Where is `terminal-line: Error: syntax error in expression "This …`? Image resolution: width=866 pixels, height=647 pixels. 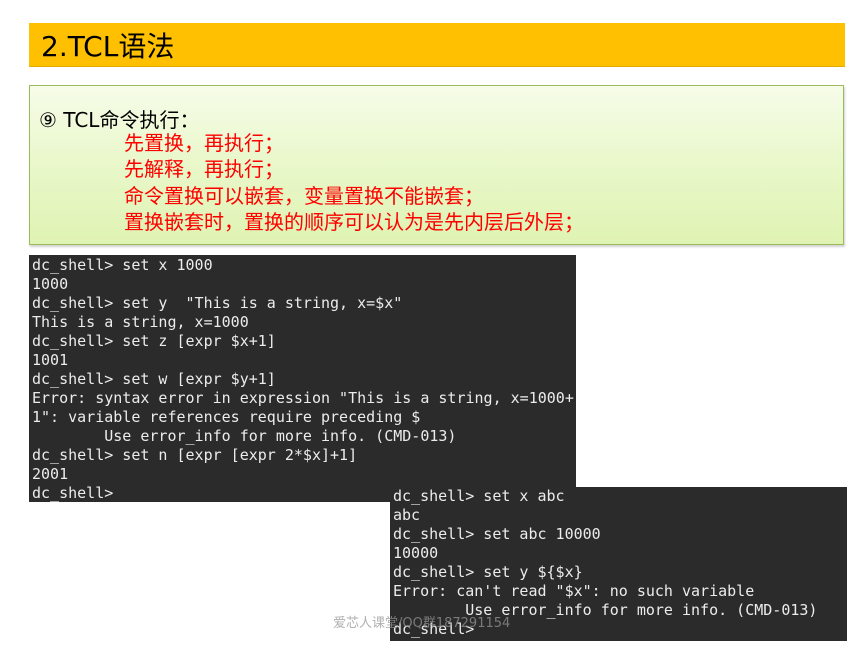 terminal-line: Error: syntax error in expression "This … is located at coordinates (303, 398).